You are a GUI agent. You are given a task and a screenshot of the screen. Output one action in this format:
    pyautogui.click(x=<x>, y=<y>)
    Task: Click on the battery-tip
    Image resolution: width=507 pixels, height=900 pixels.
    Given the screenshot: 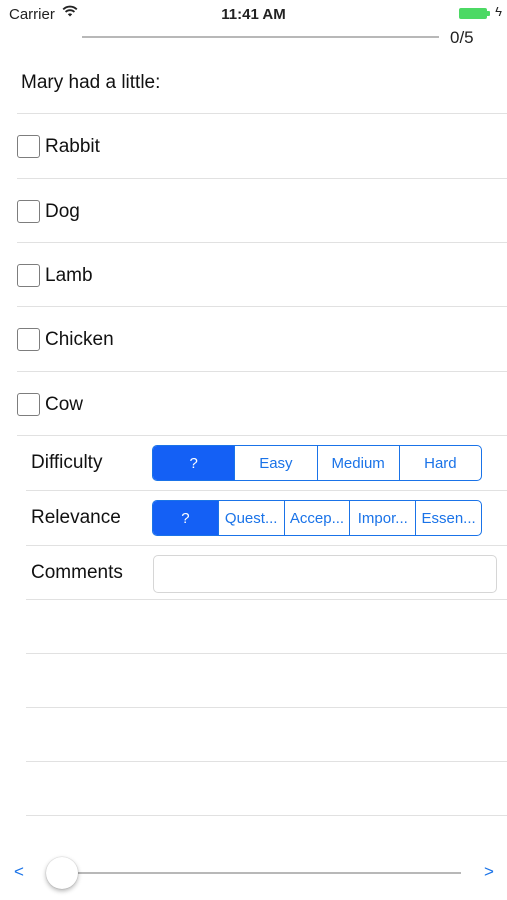 What is the action you would take?
    pyautogui.click(x=488, y=13)
    